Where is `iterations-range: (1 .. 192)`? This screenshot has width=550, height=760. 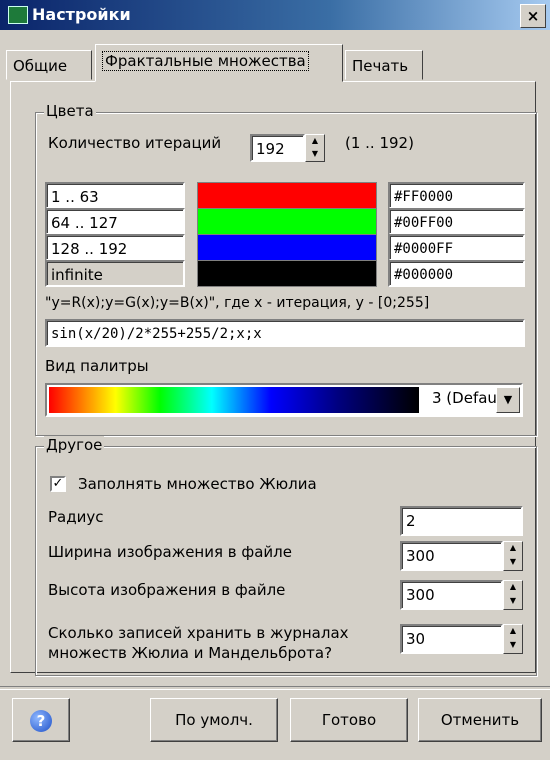
iterations-range: (1 .. 192) is located at coordinates (379, 143).